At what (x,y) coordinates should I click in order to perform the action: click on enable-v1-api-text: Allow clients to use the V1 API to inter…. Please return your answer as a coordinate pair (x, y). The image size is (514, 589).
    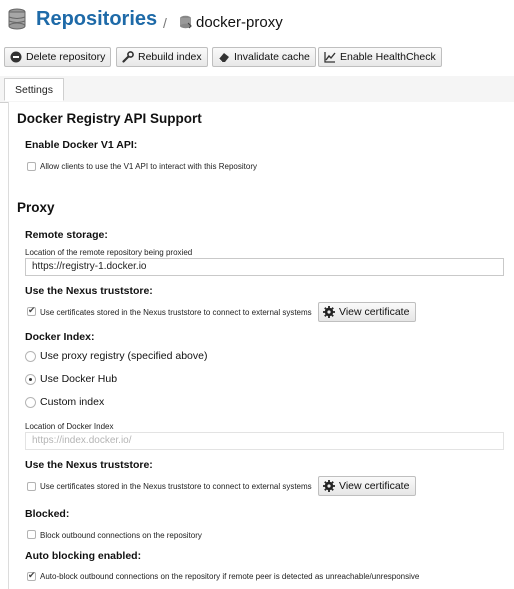
    Looking at the image, I should click on (148, 166).